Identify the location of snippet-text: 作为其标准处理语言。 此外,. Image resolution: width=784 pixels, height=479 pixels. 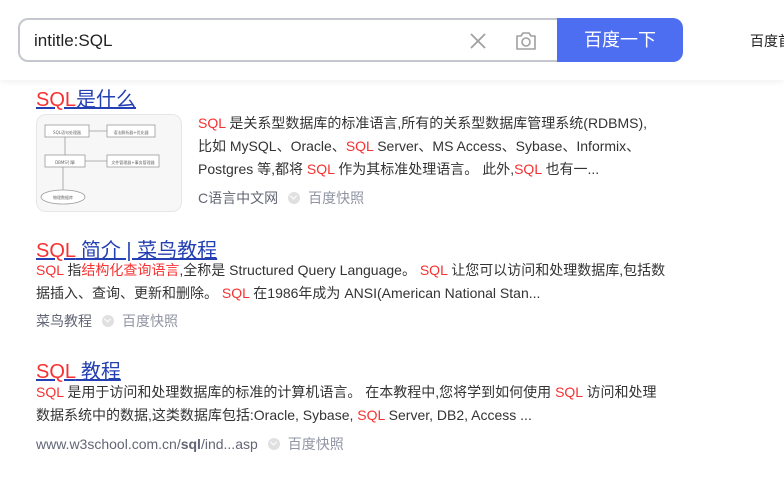
(424, 169).